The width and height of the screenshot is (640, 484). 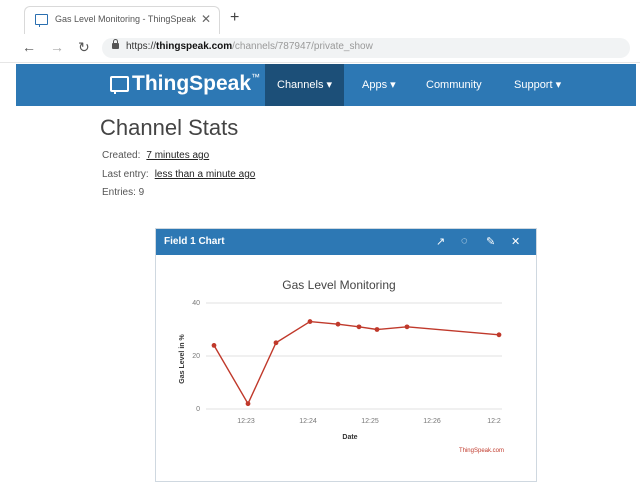 What do you see at coordinates (432, 421) in the screenshot?
I see `x-tick-label: 12:26` at bounding box center [432, 421].